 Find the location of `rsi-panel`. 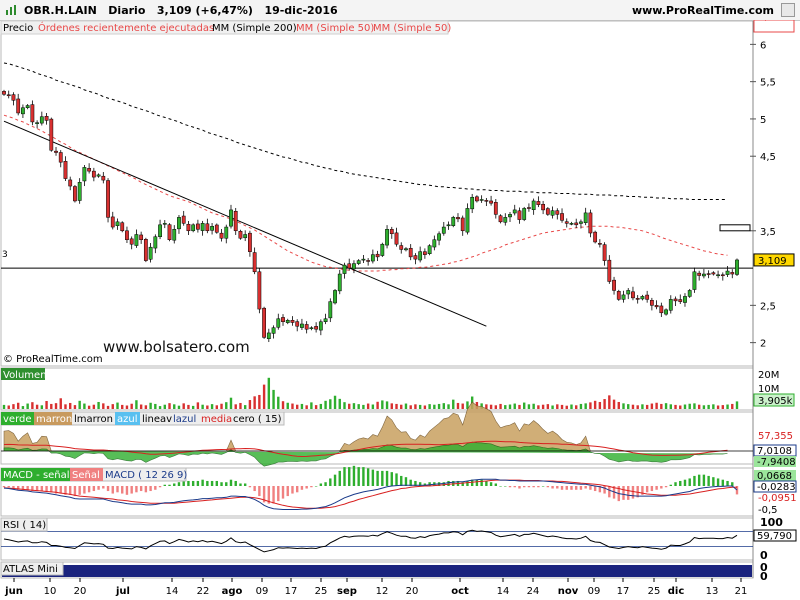

rsi-panel is located at coordinates (377, 539).